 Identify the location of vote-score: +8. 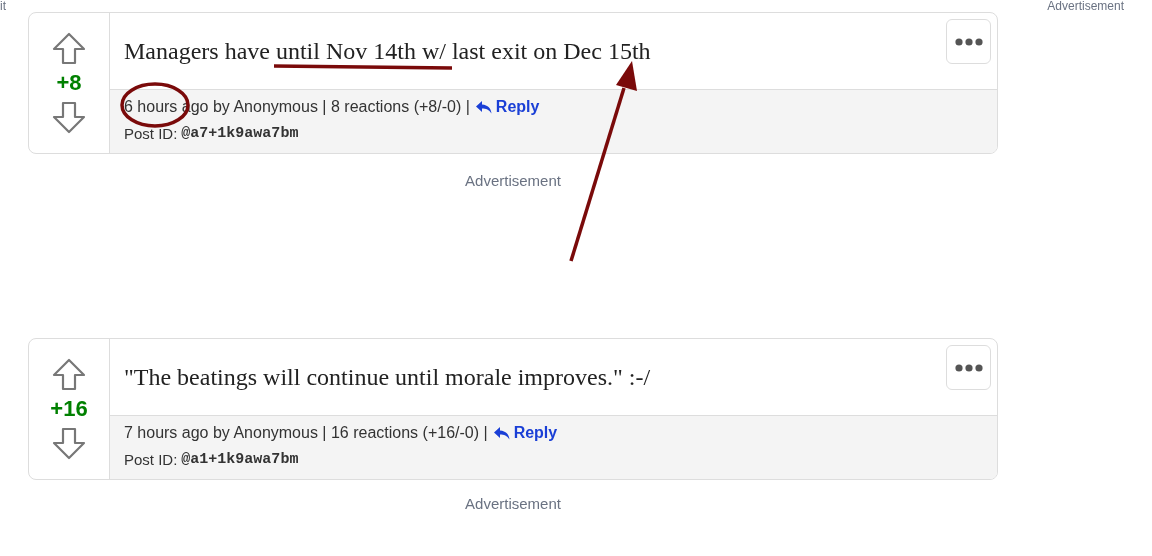
(69, 83).